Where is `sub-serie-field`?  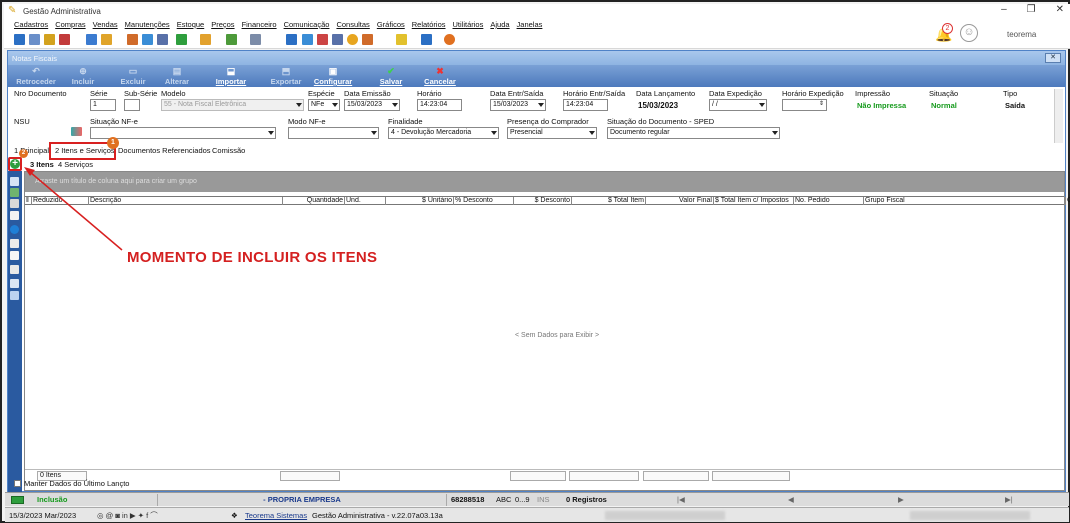
sub-serie-field is located at coordinates (132, 105).